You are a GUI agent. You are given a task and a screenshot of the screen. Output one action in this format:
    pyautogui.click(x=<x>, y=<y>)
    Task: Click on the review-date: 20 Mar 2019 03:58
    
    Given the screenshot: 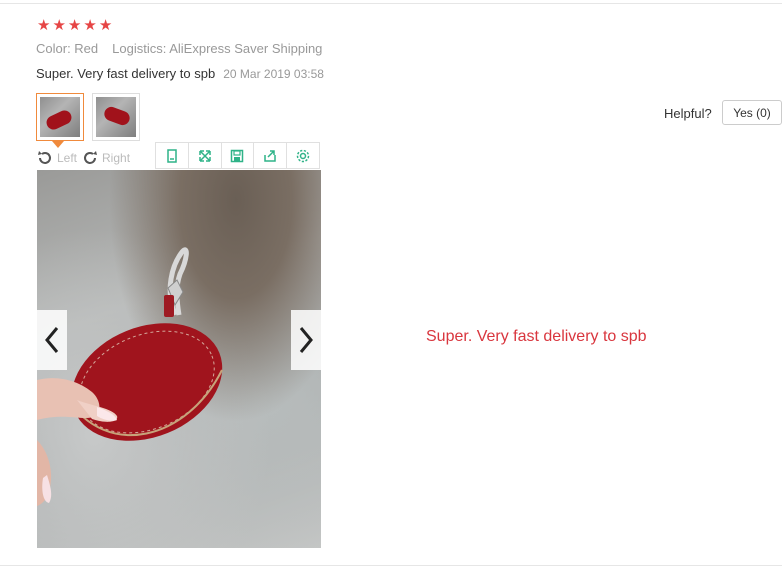 What is the action you would take?
    pyautogui.click(x=273, y=74)
    